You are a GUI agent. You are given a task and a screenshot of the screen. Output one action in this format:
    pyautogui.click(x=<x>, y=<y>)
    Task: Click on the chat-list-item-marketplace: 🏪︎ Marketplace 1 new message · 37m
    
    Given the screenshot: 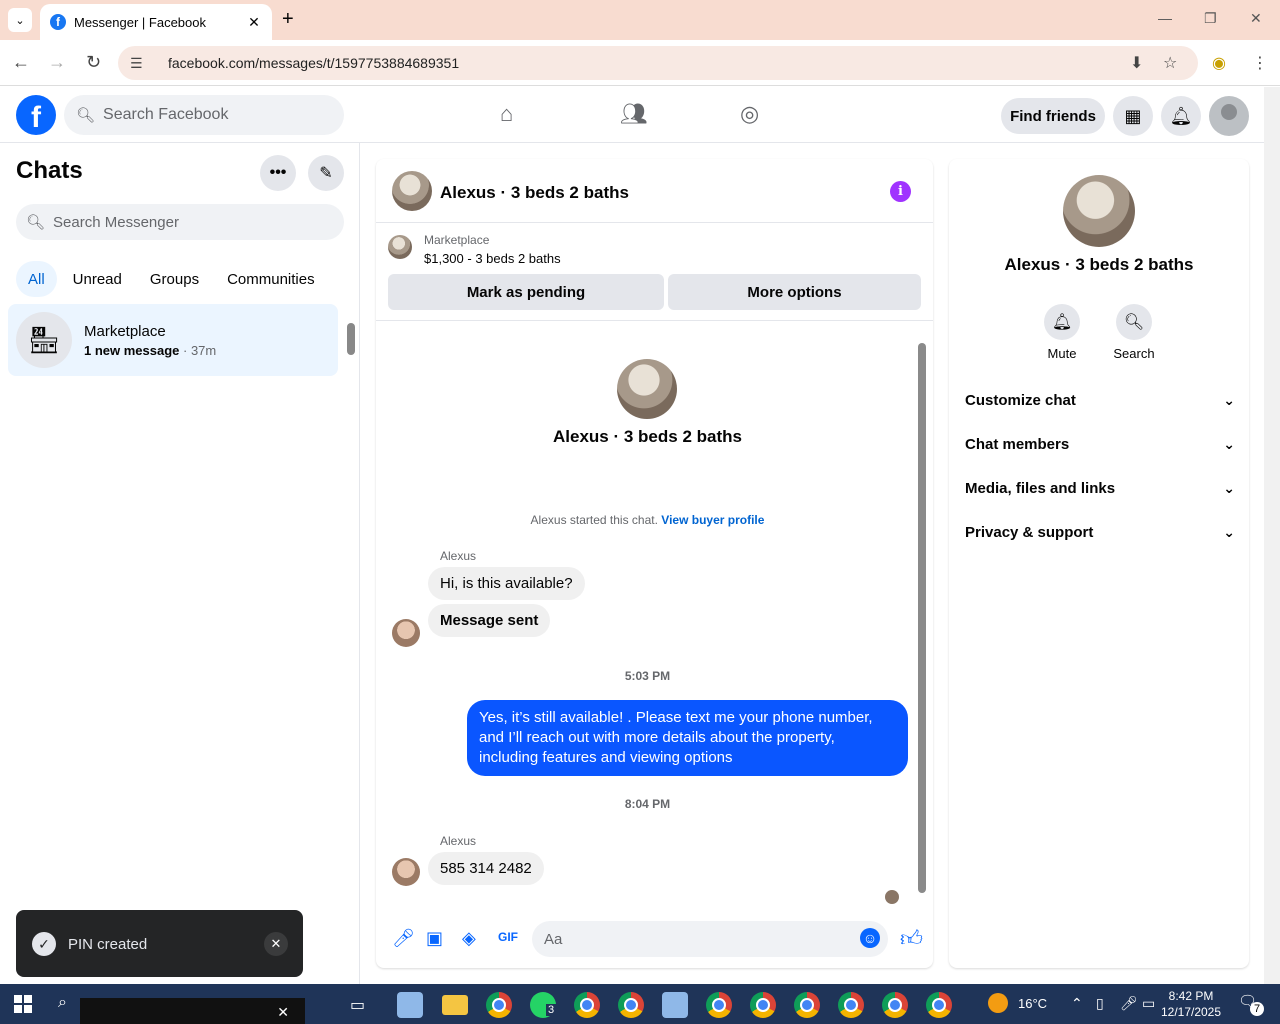 What is the action you would take?
    pyautogui.click(x=173, y=340)
    